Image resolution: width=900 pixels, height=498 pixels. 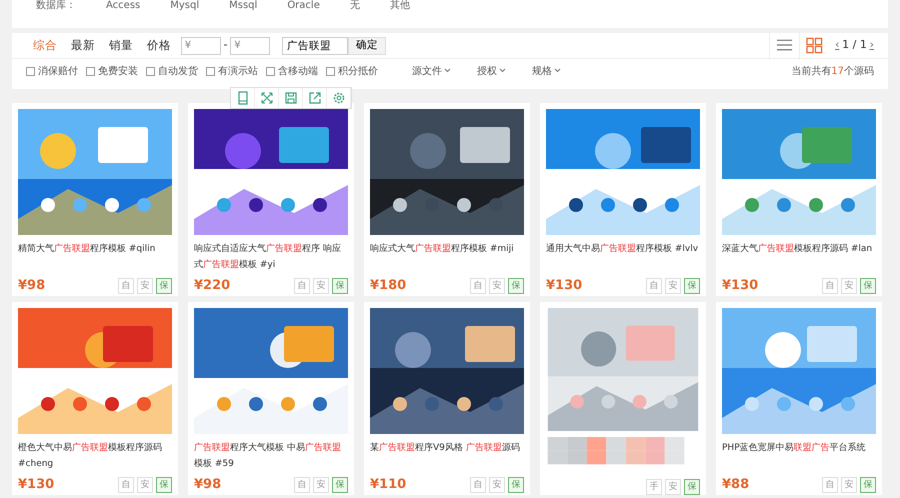 What do you see at coordinates (250, 45) in the screenshot?
I see `price-max-field: ¥` at bounding box center [250, 45].